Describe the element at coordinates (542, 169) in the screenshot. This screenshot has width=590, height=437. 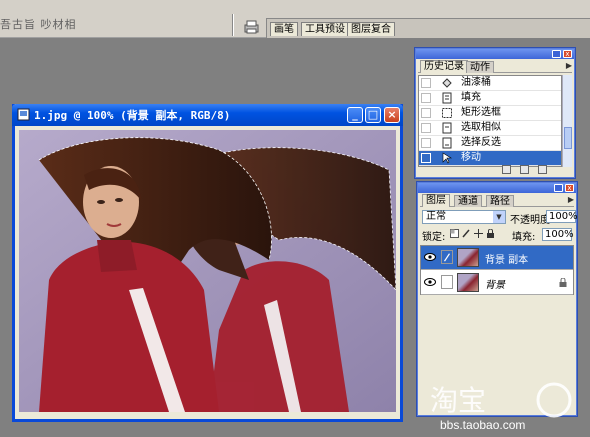
I see `delete-state-icon` at that location.